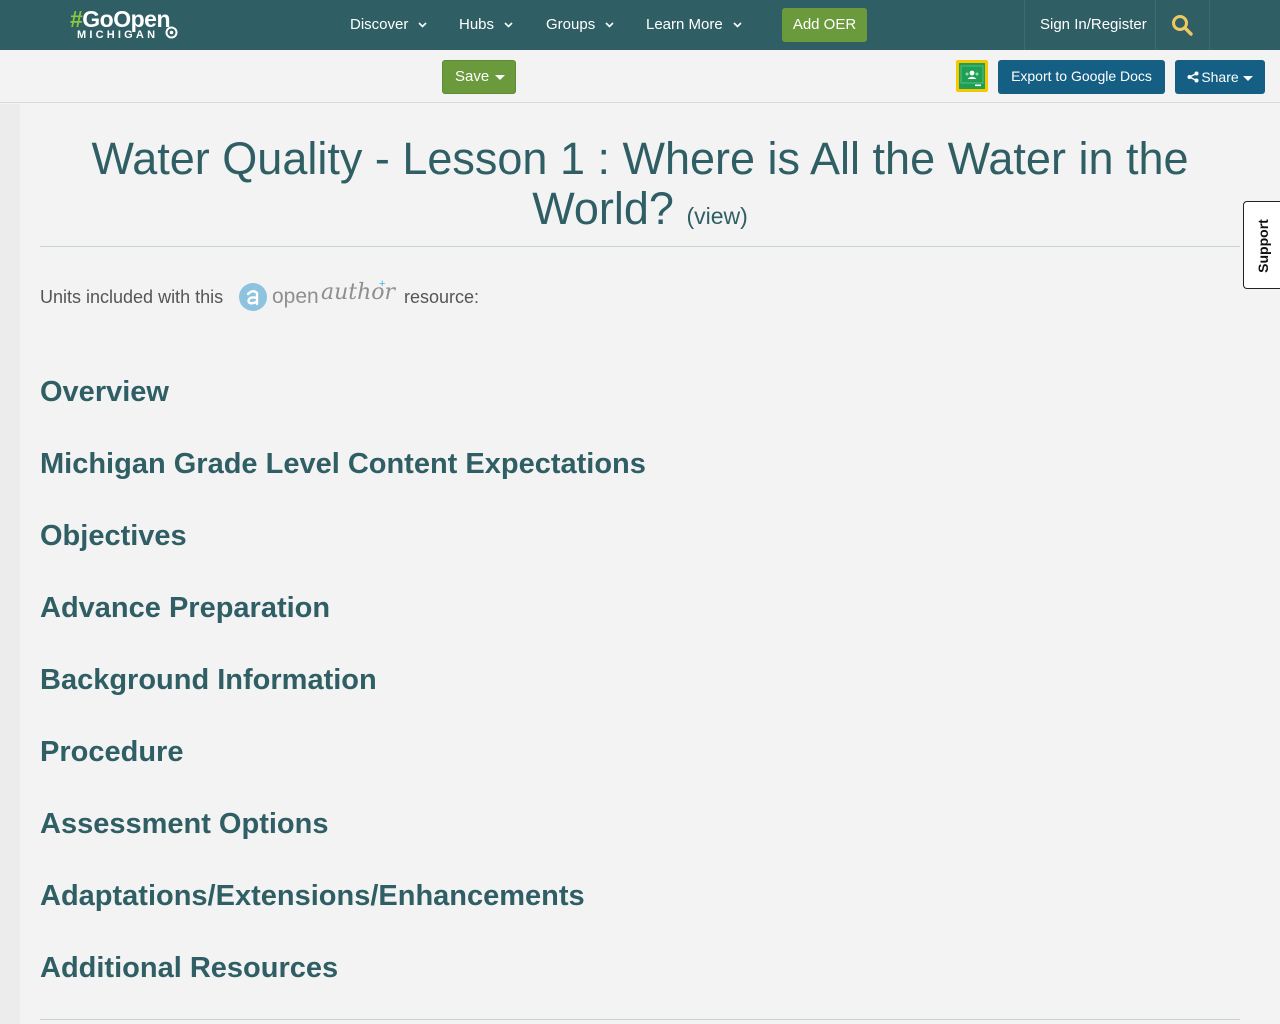 Image resolution: width=1280 pixels, height=1024 pixels. What do you see at coordinates (295, 296) in the screenshot?
I see `openauthor-open-text: open` at bounding box center [295, 296].